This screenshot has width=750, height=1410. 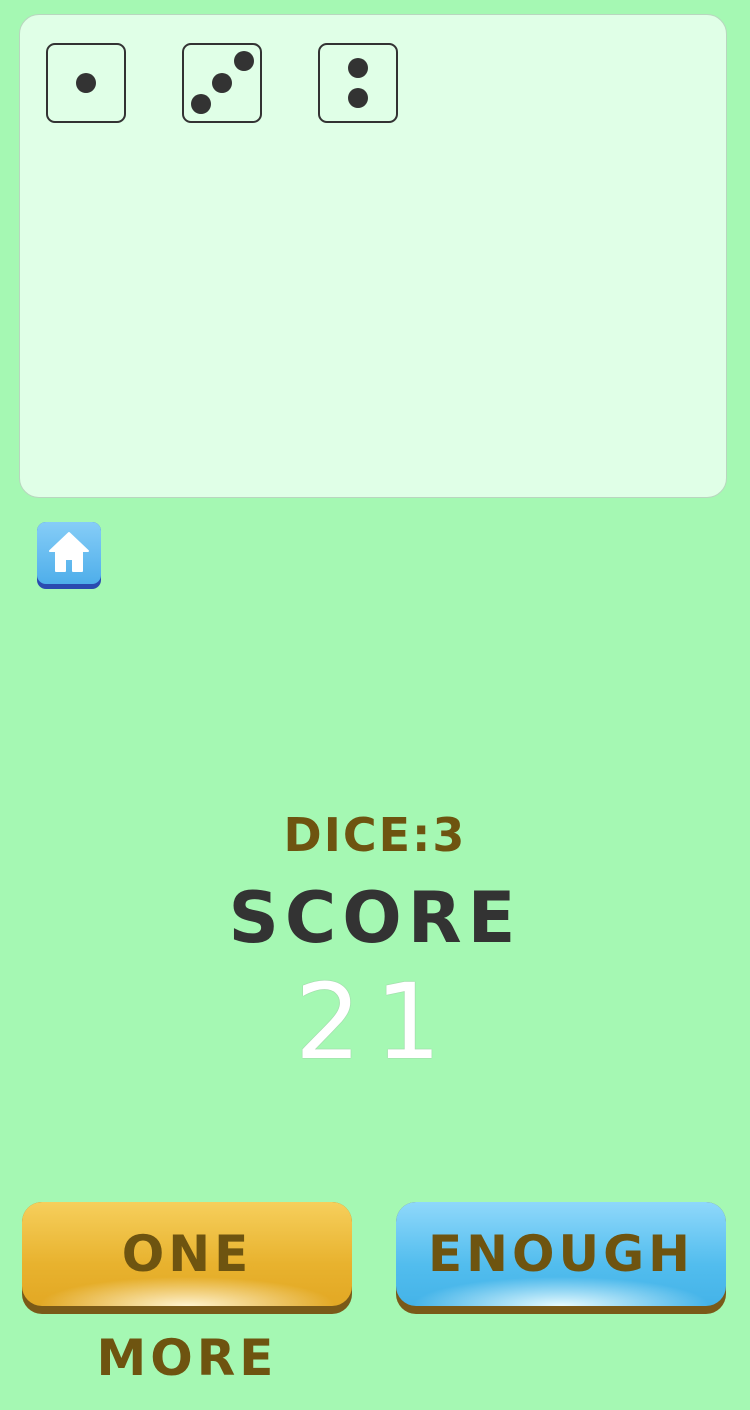 I want to click on enough-button: ENOUGH, so click(x=561, y=1258).